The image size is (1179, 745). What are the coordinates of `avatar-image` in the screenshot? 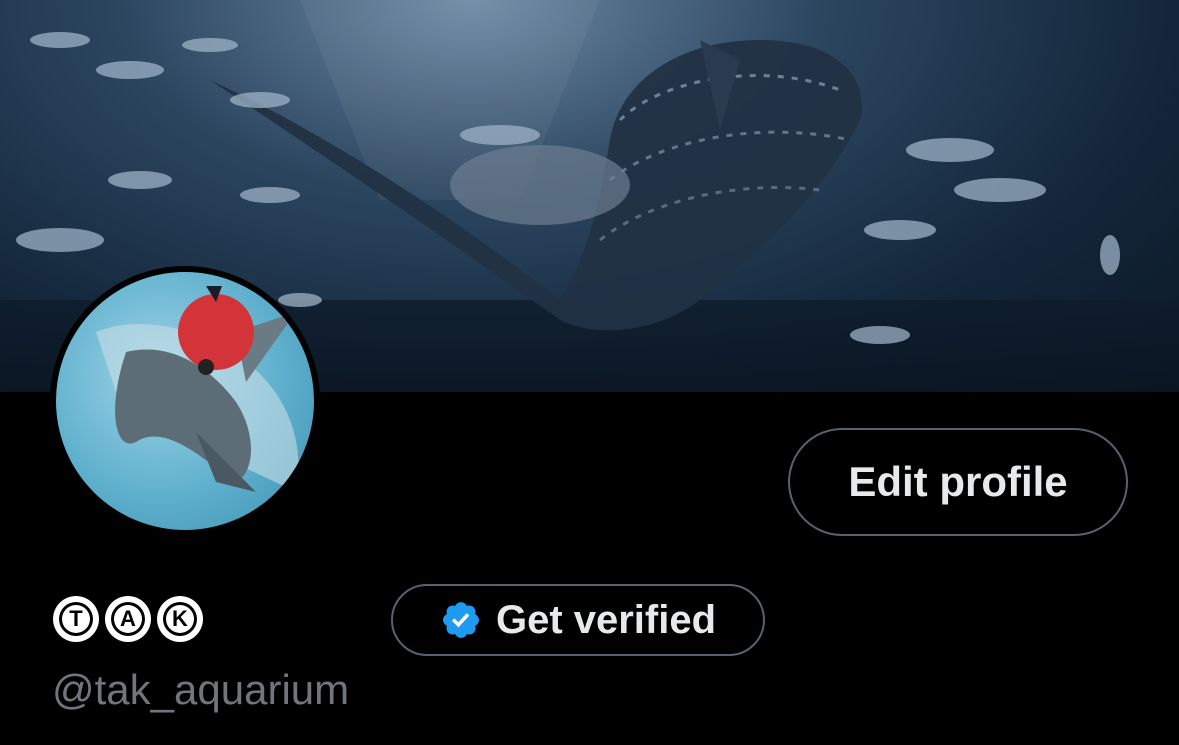 It's located at (185, 401).